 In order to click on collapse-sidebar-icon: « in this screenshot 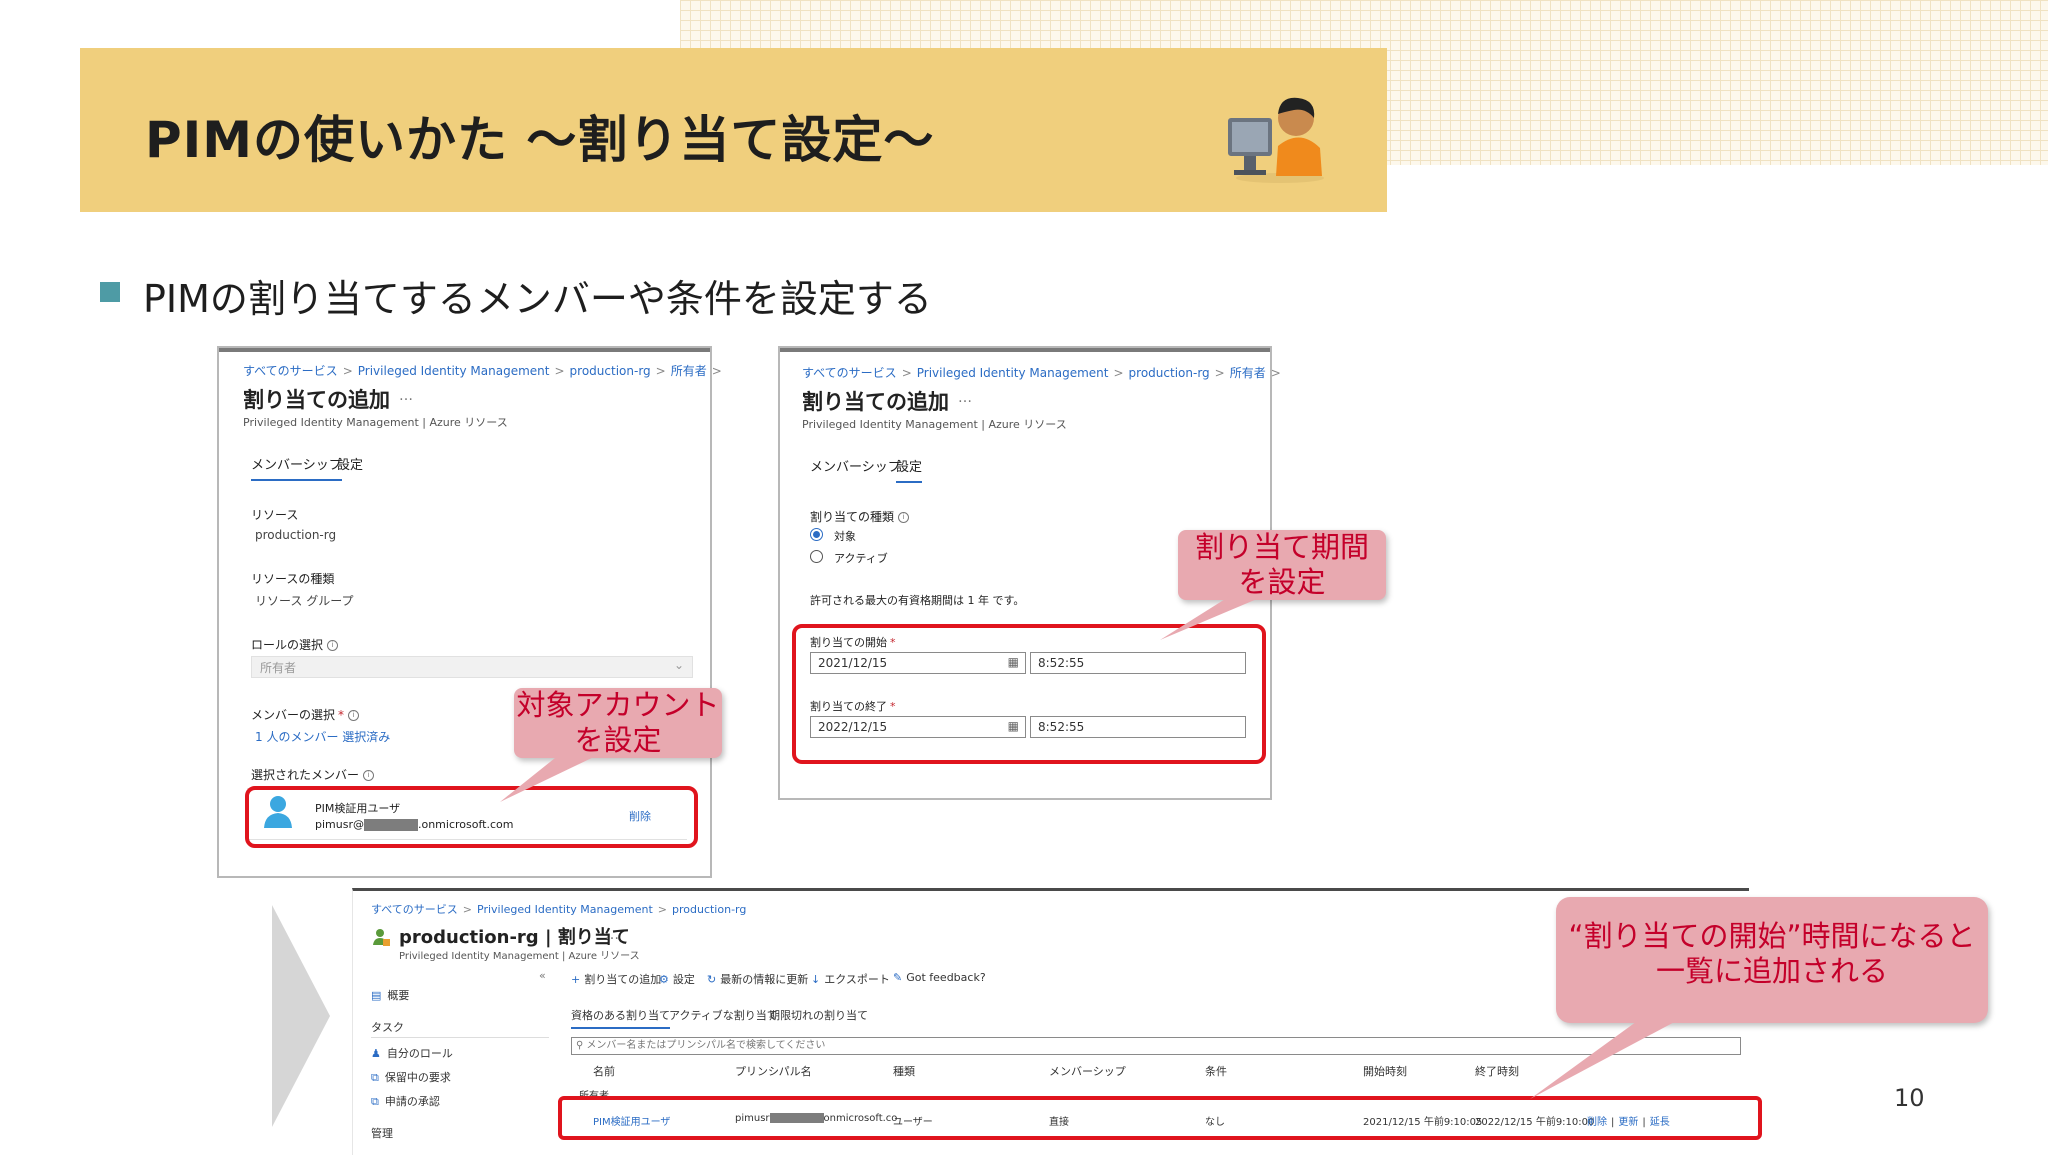, I will do `click(542, 975)`.